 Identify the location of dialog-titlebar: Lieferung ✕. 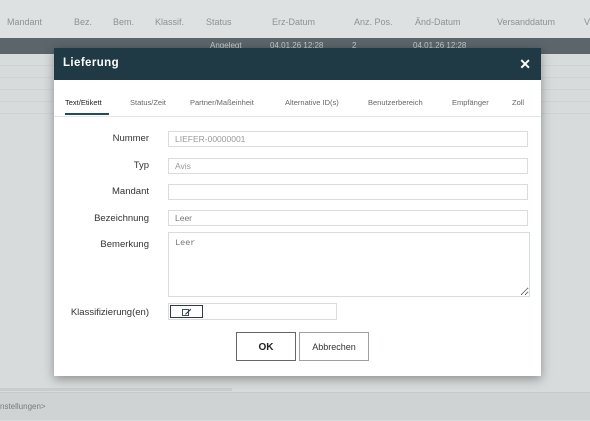
(297, 64).